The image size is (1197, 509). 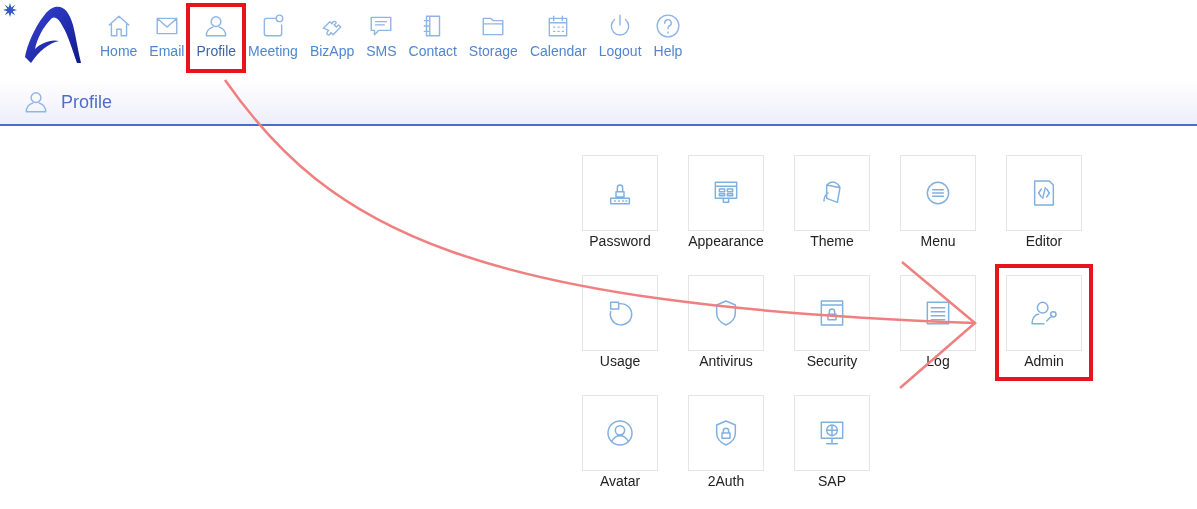 I want to click on help-icon, so click(x=667, y=26).